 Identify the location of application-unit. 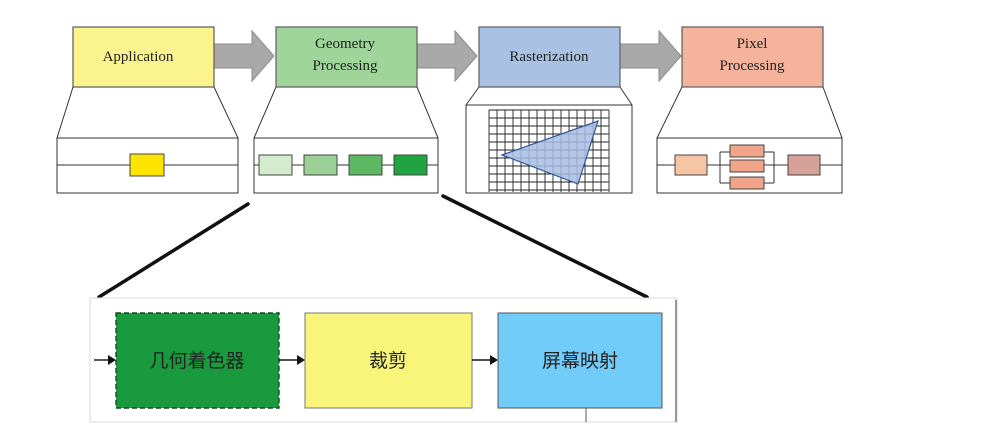
(147, 165).